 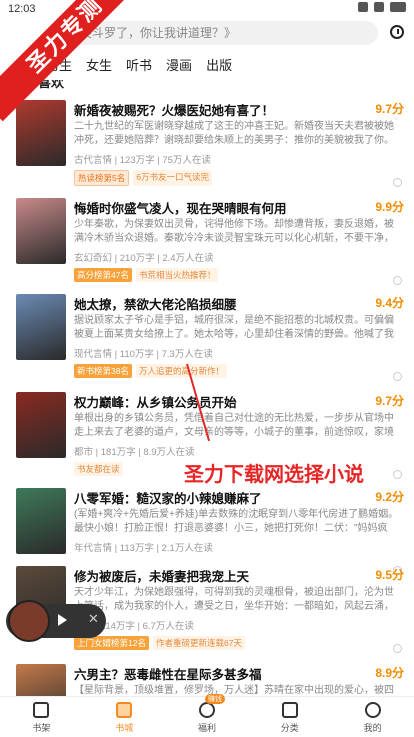 I want to click on search-input: 笑斗罗了，你让我讲道理？》, so click(x=224, y=33).